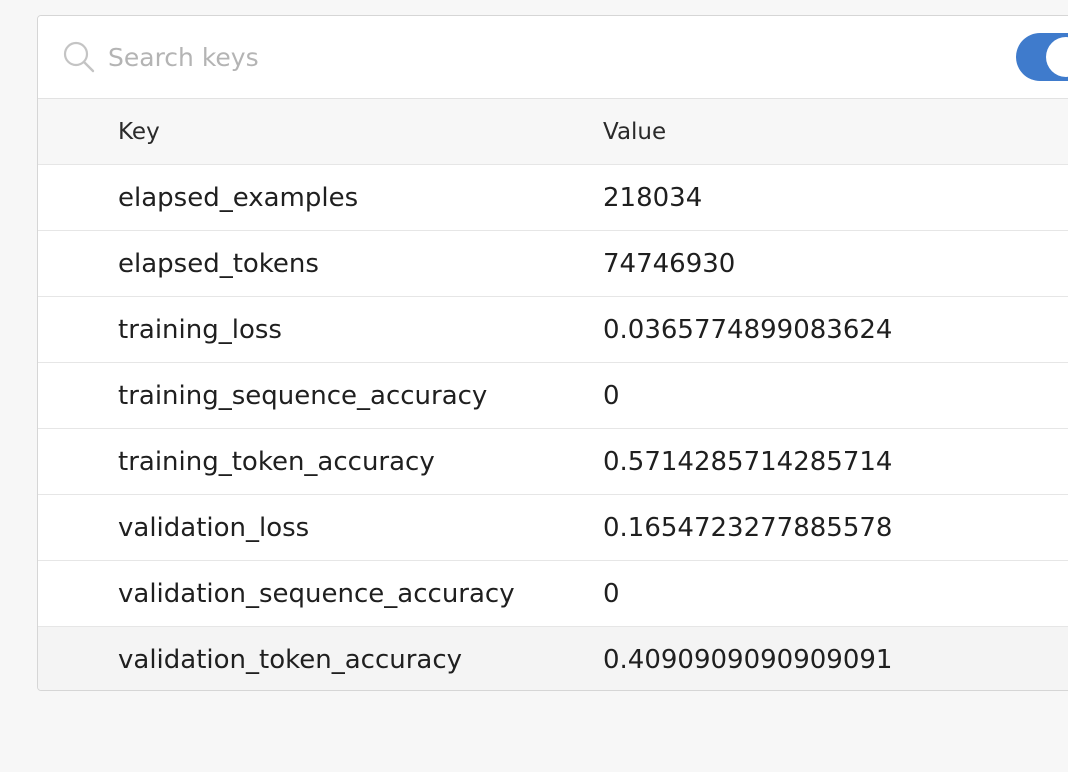 The width and height of the screenshot is (1068, 772). Describe the element at coordinates (320, 658) in the screenshot. I see `row-key: validation_token_accuracy` at that location.